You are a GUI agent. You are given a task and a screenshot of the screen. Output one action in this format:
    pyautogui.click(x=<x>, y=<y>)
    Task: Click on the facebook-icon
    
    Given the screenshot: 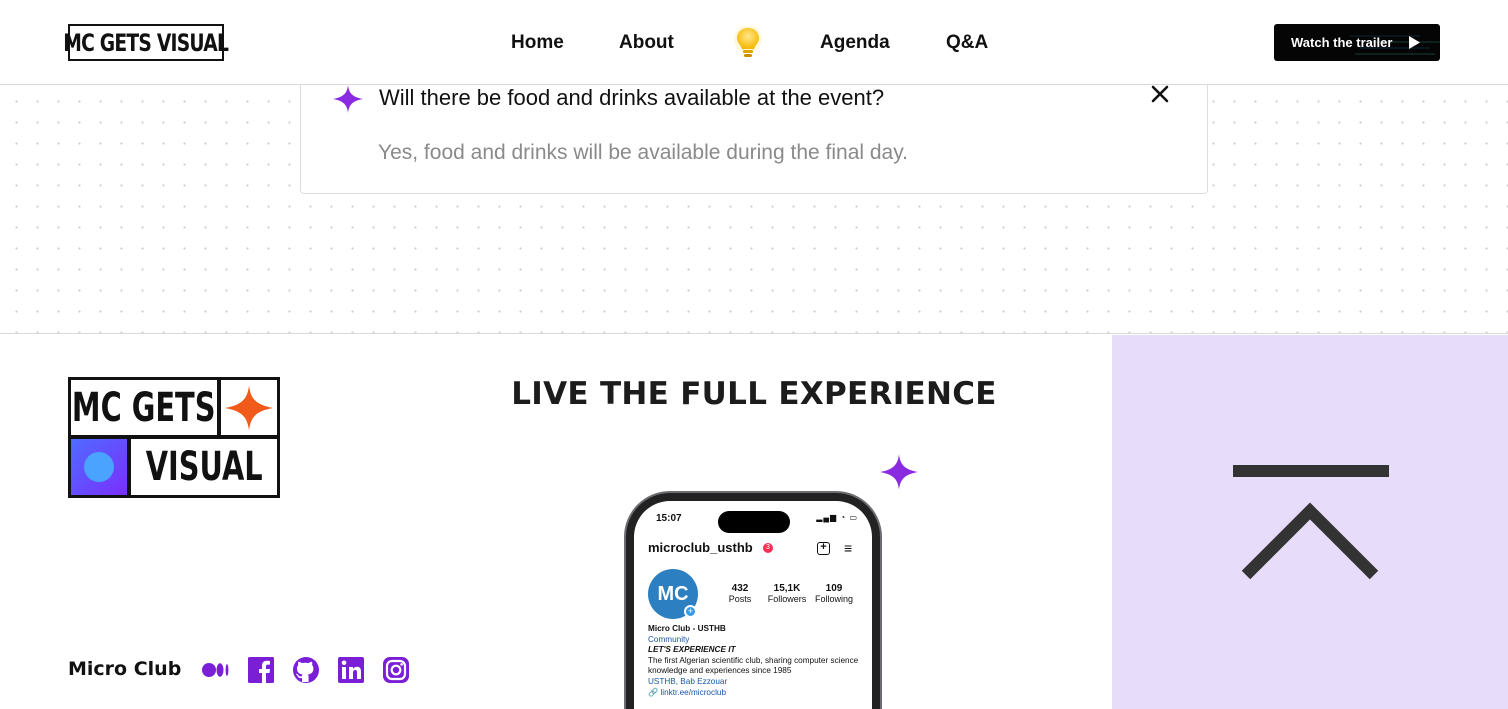 What is the action you would take?
    pyautogui.click(x=261, y=670)
    